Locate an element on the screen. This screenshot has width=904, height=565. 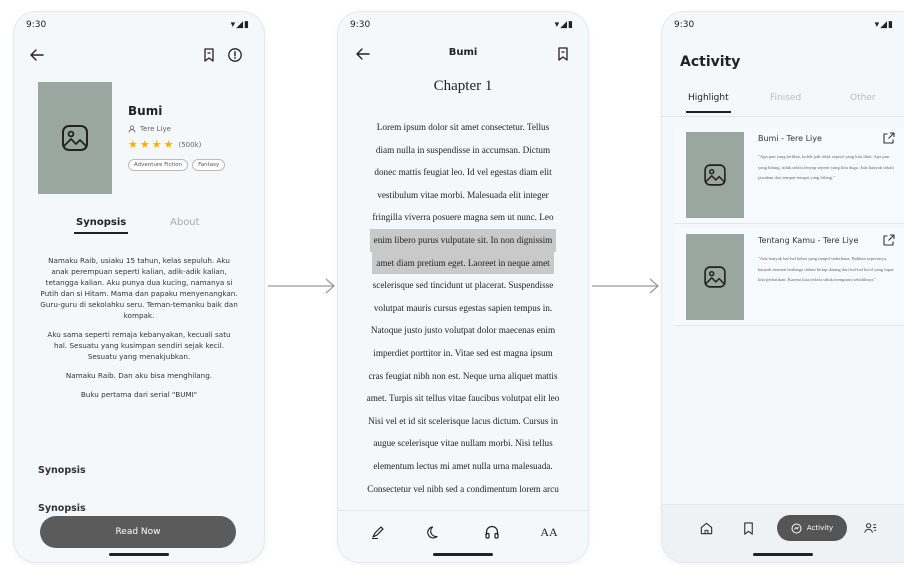
nav-activity-button: Activity is located at coordinates (812, 528).